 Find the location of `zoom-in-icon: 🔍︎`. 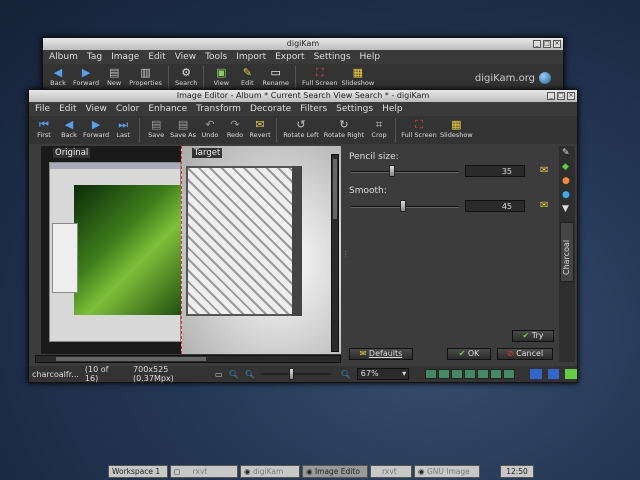

zoom-in-icon: 🔍︎ is located at coordinates (250, 374).